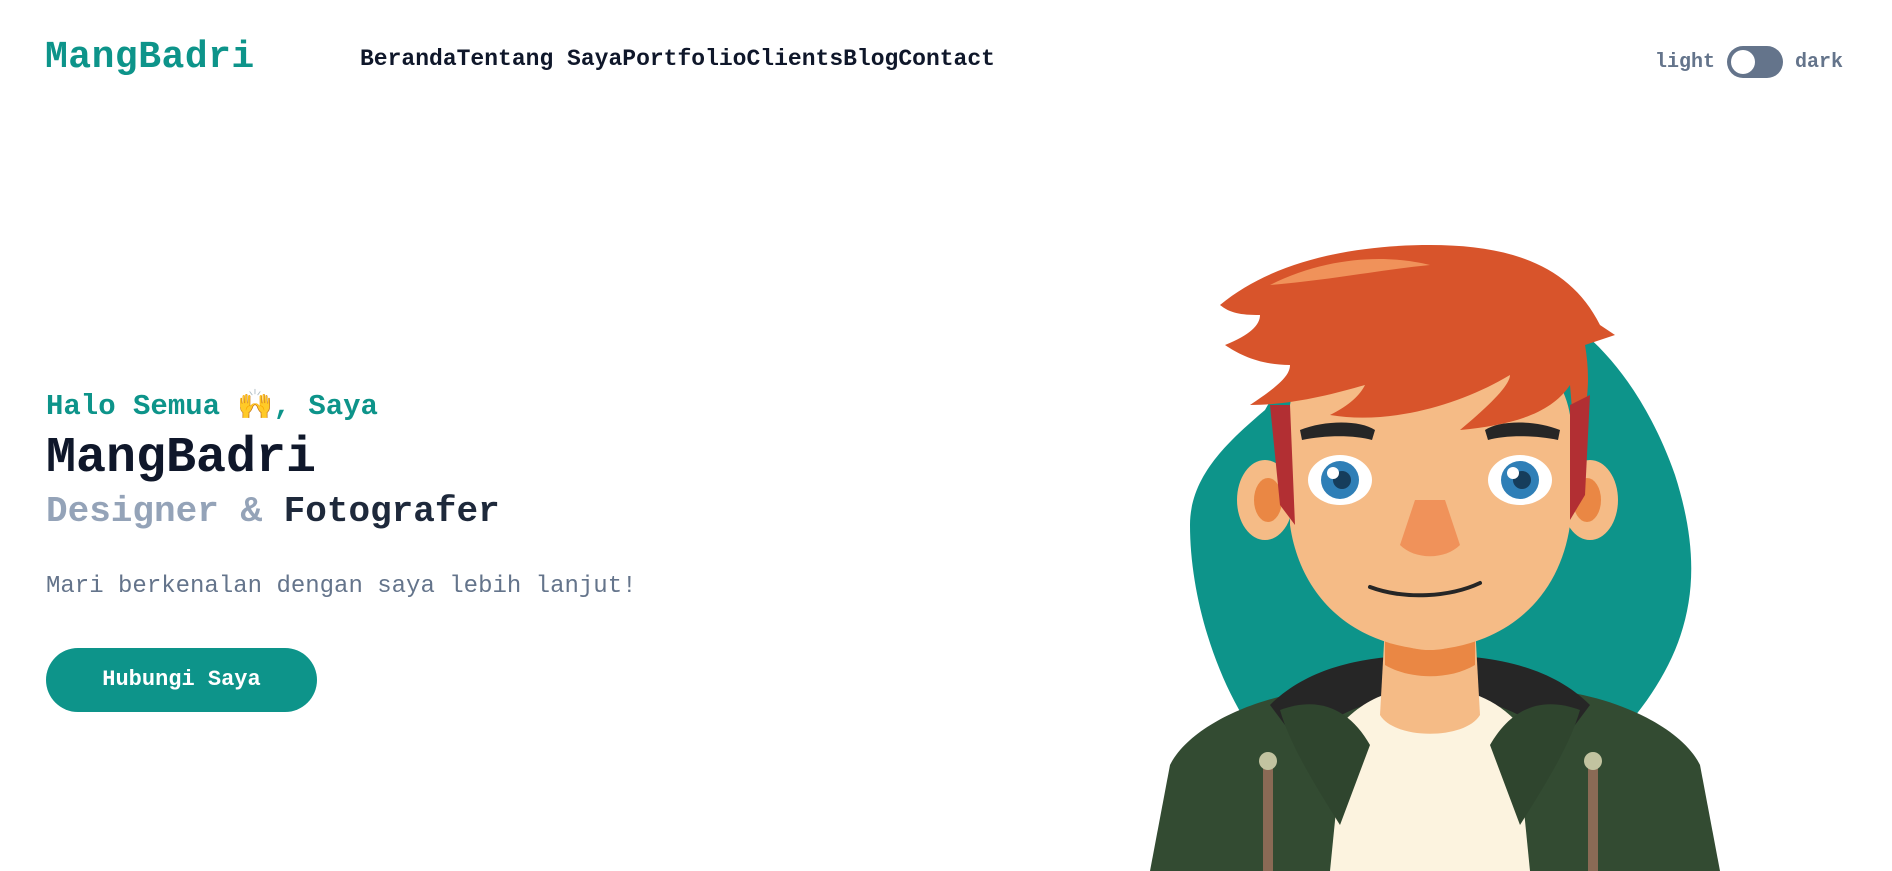 Image resolution: width=1892 pixels, height=871 pixels. I want to click on nav-item-contact: Contact, so click(946, 59).